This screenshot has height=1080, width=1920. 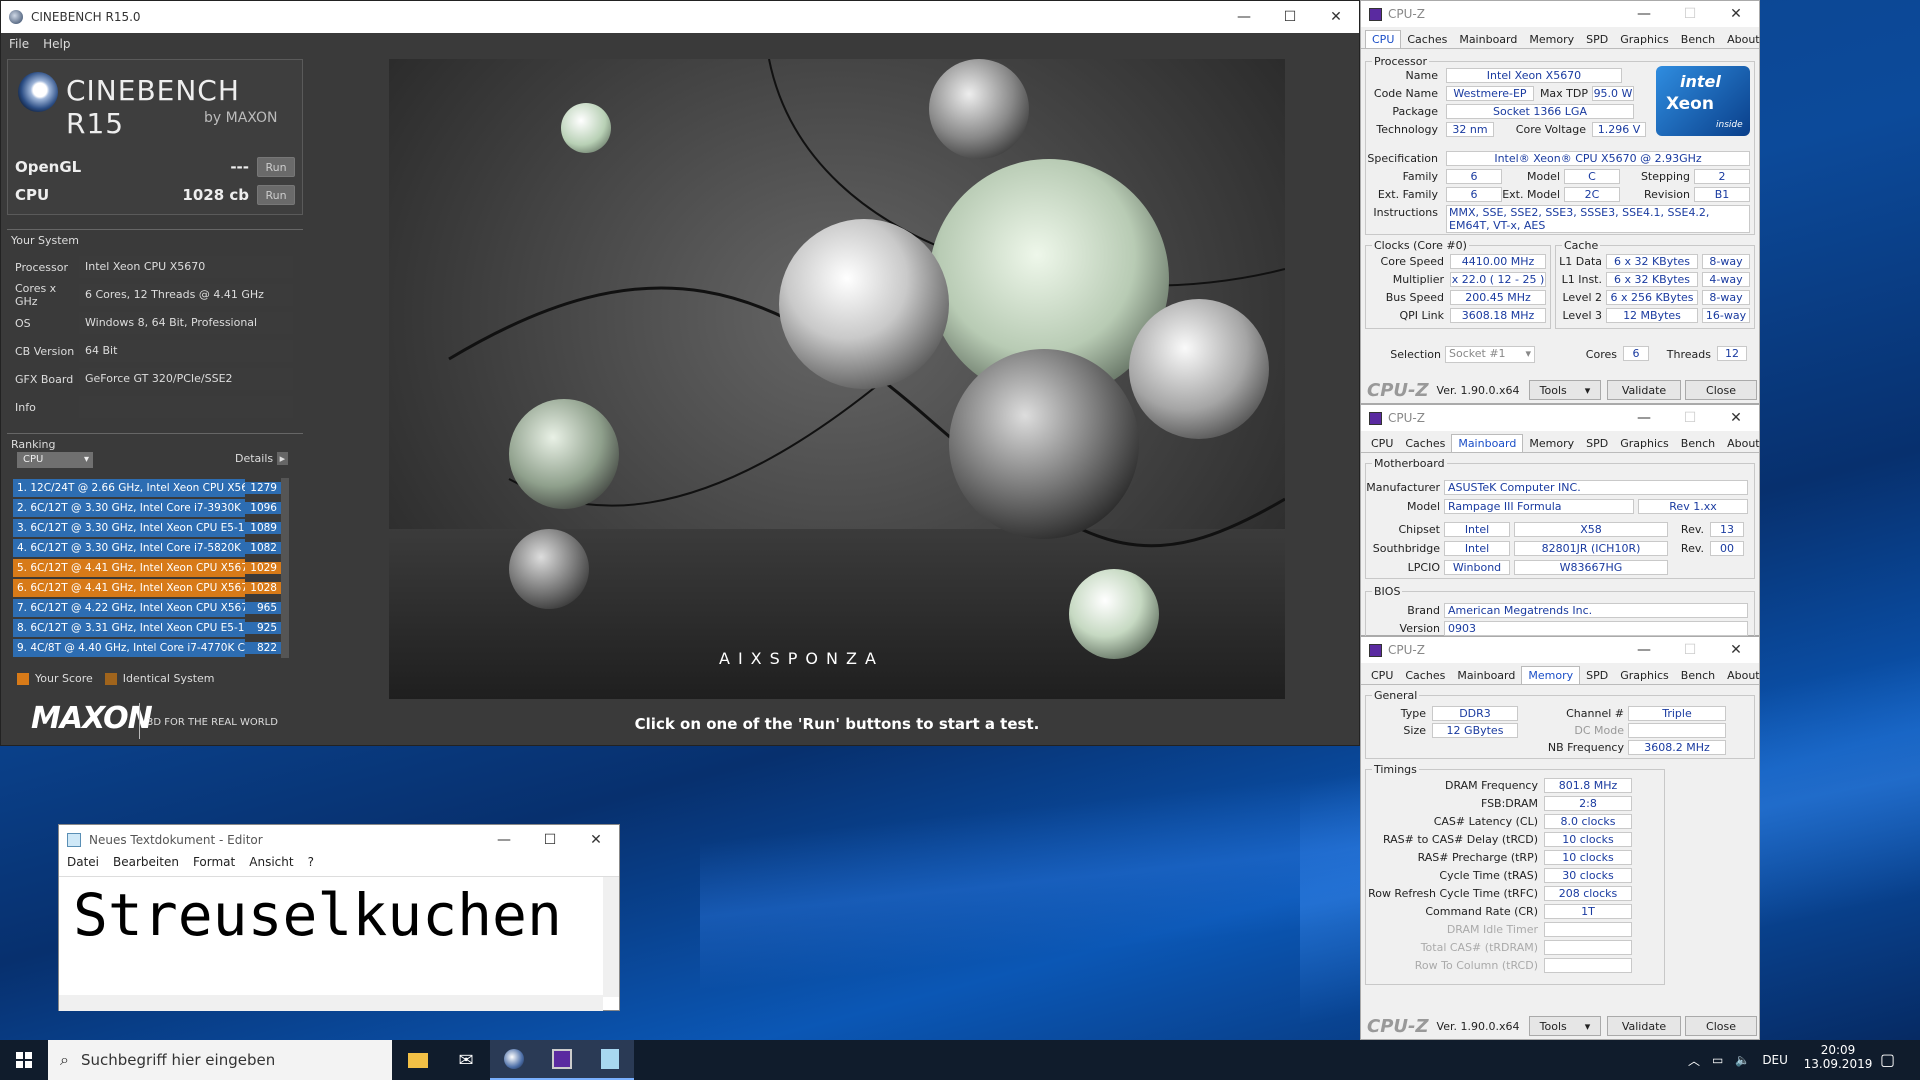 What do you see at coordinates (19, 44) in the screenshot?
I see `menu-file: File` at bounding box center [19, 44].